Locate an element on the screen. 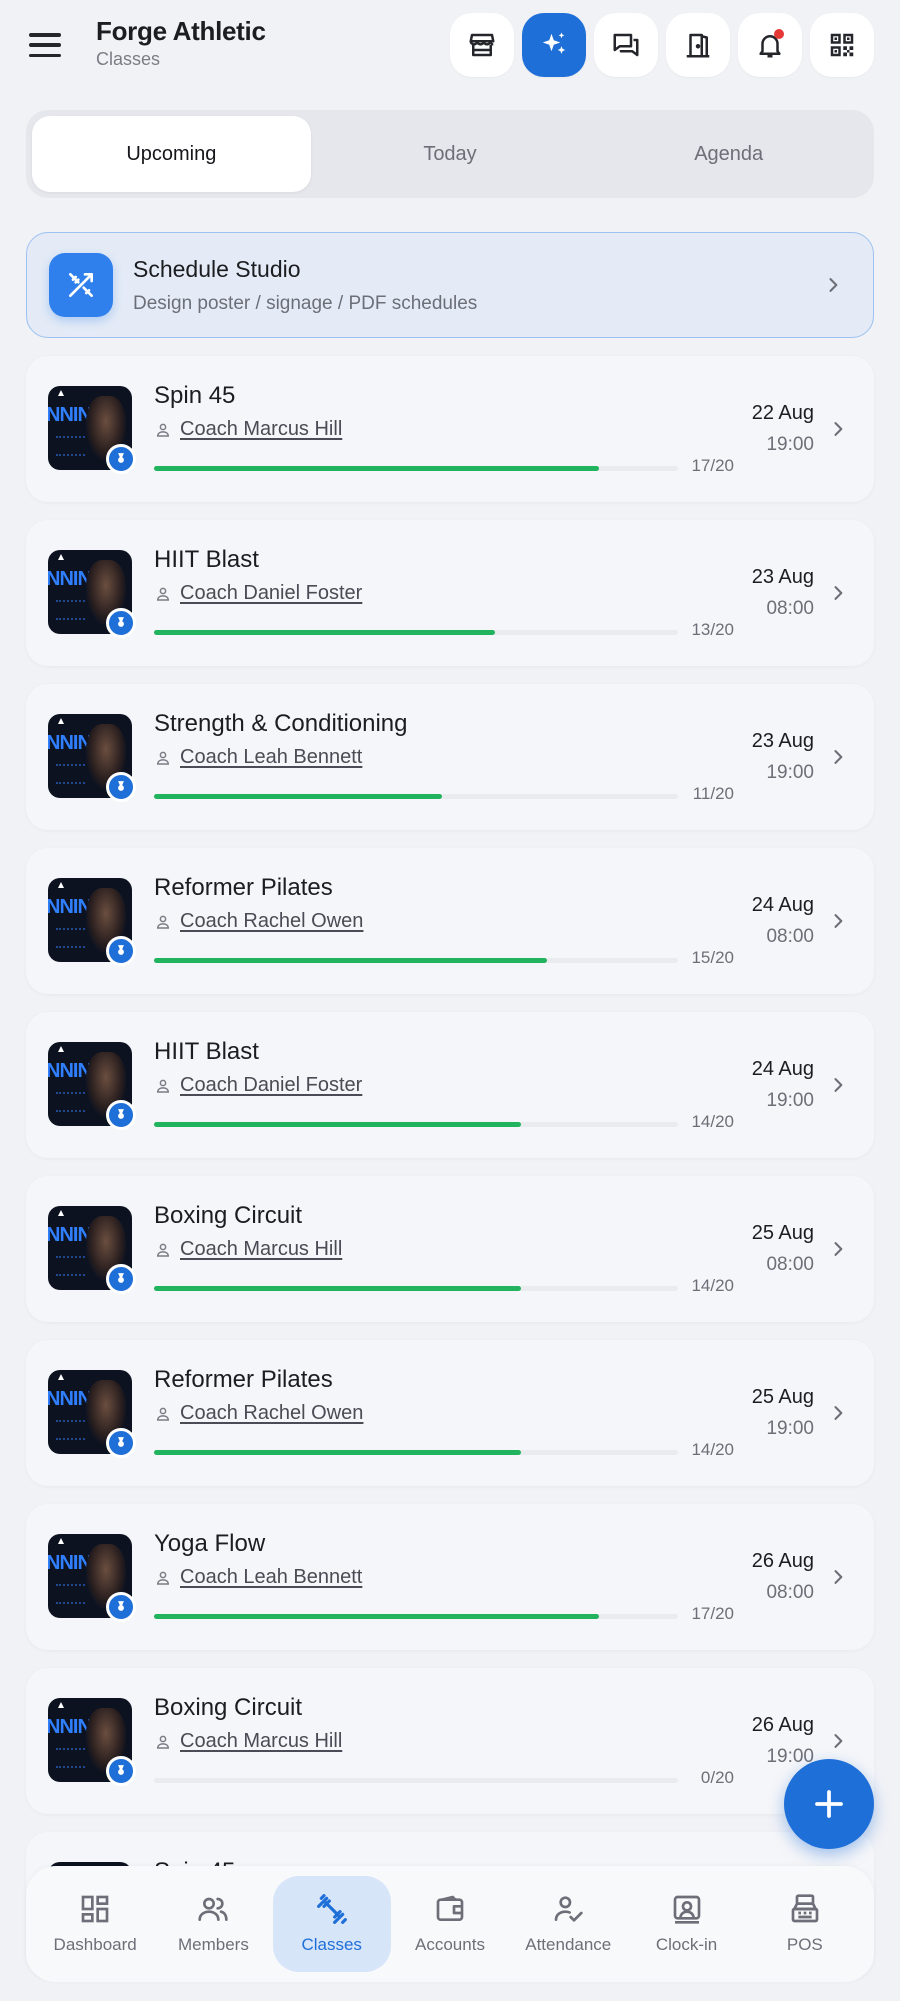 The image size is (900, 2001). menu-icon is located at coordinates (45, 45).